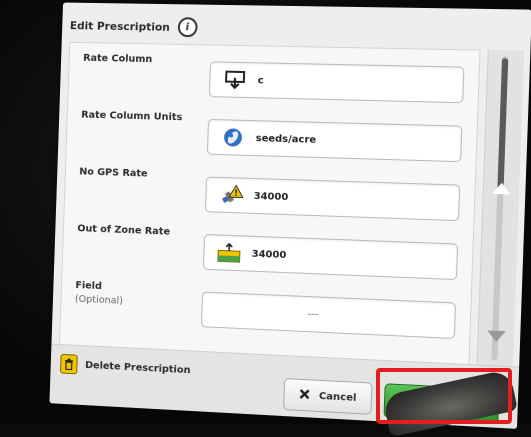 This screenshot has height=437, width=531. Describe the element at coordinates (337, 397) in the screenshot. I see `cancel-label: Cancel` at that location.